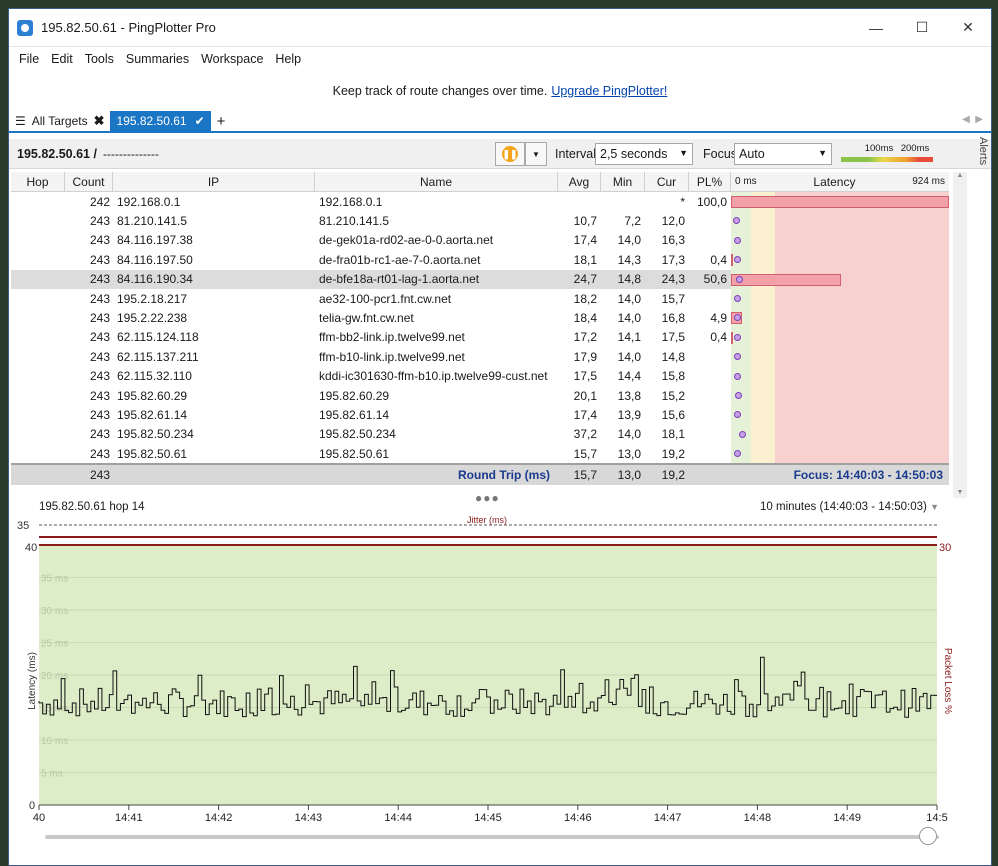 Image resolution: width=998 pixels, height=866 pixels. I want to click on col-hop: Hop, so click(38, 181).